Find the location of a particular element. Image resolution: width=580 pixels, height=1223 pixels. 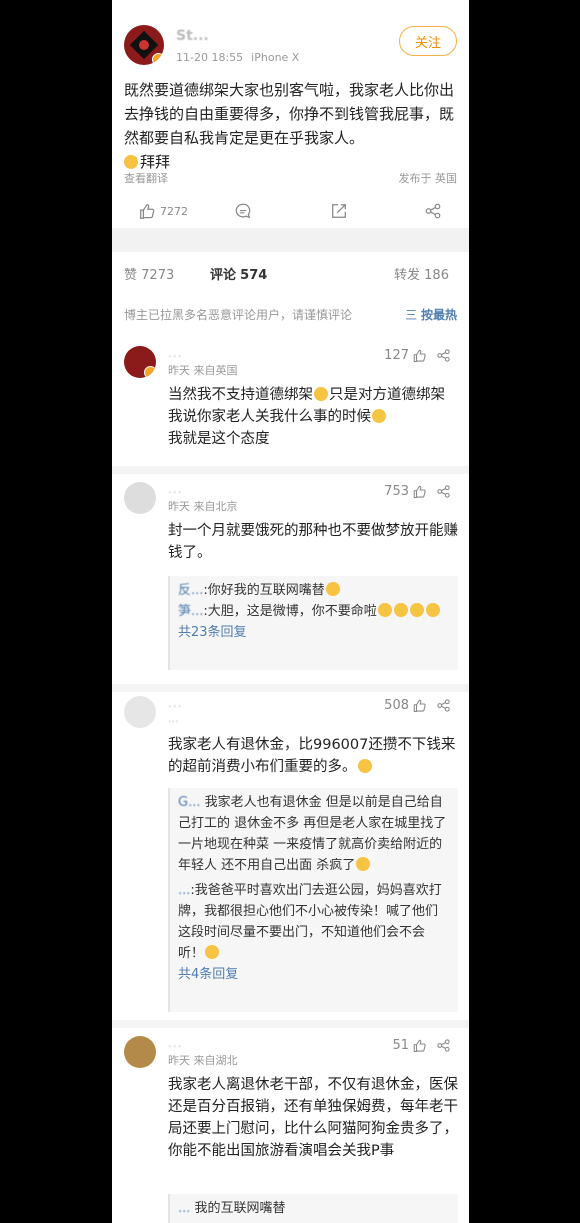

reply-text: :大胆，这是微博，你不要命啦 is located at coordinates (290, 611).